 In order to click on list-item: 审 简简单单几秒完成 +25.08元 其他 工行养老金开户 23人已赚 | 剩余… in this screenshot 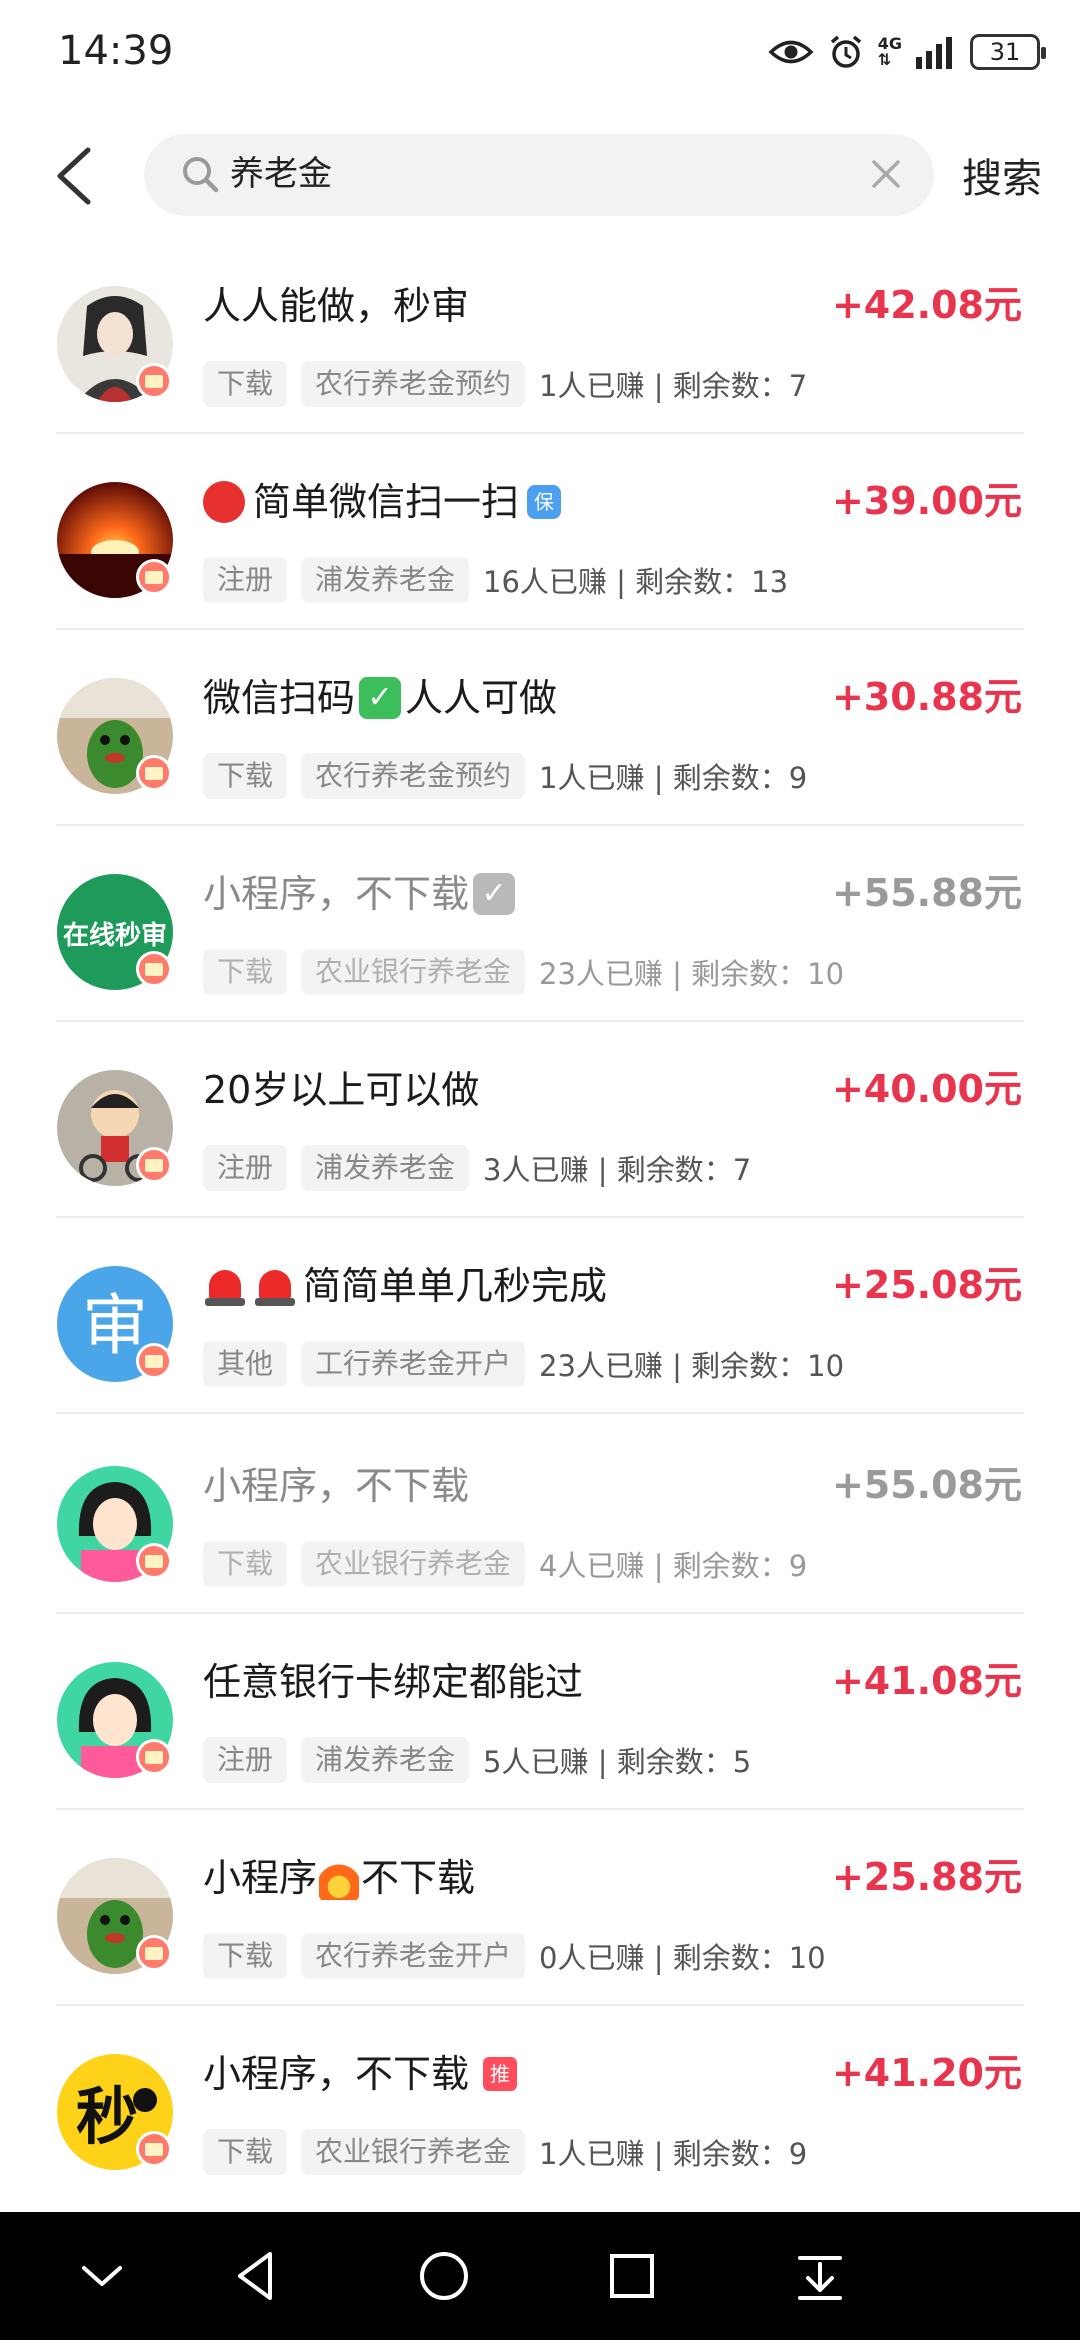, I will do `click(540, 1316)`.